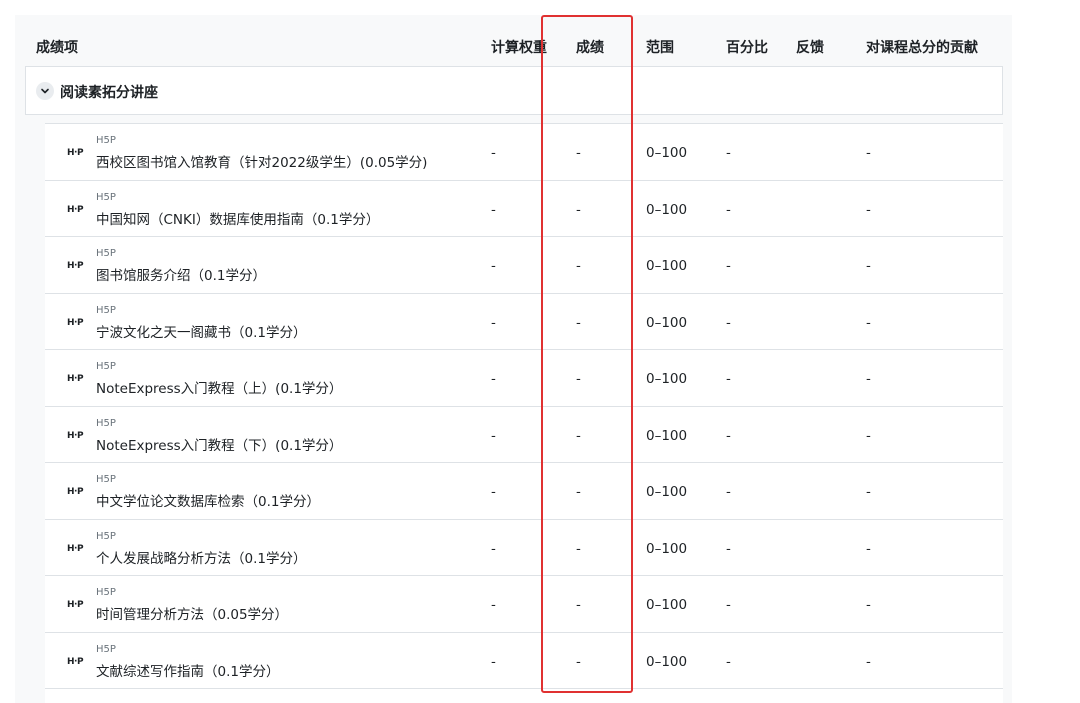  I want to click on chevron-down-icon, so click(45, 91).